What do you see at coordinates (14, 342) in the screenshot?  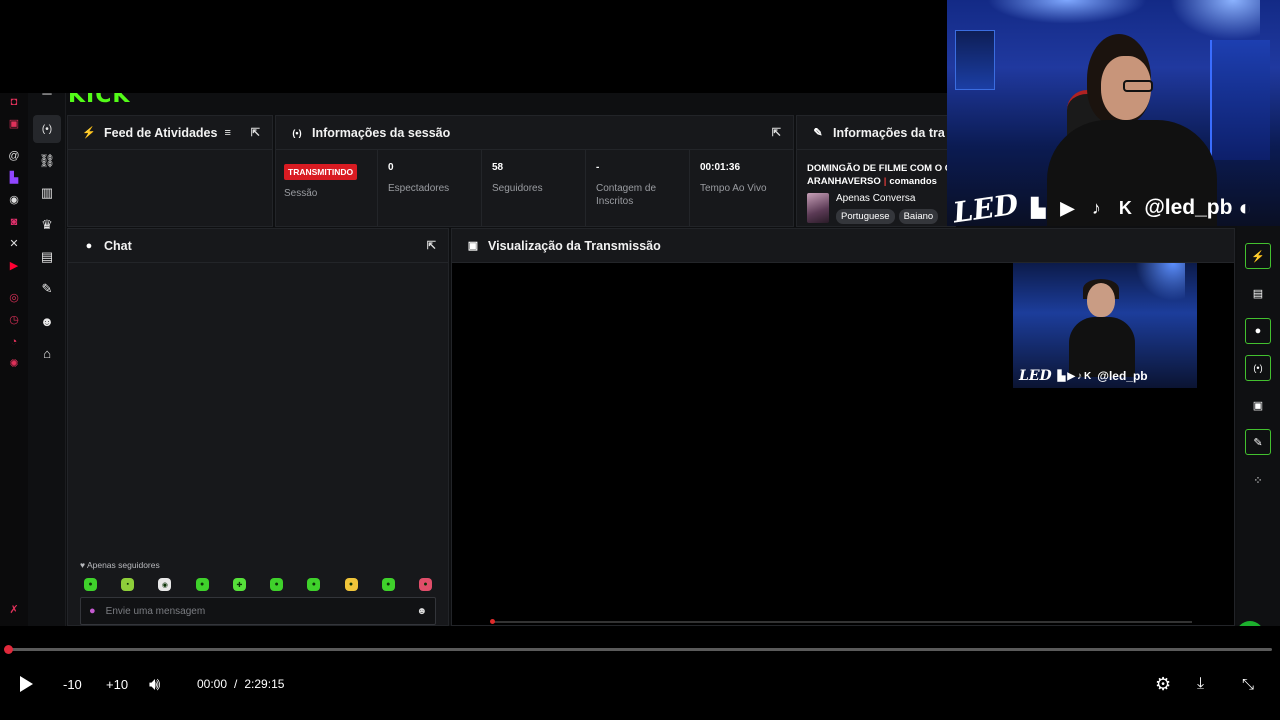 I see `chat-bubble-icon: ◔` at bounding box center [14, 342].